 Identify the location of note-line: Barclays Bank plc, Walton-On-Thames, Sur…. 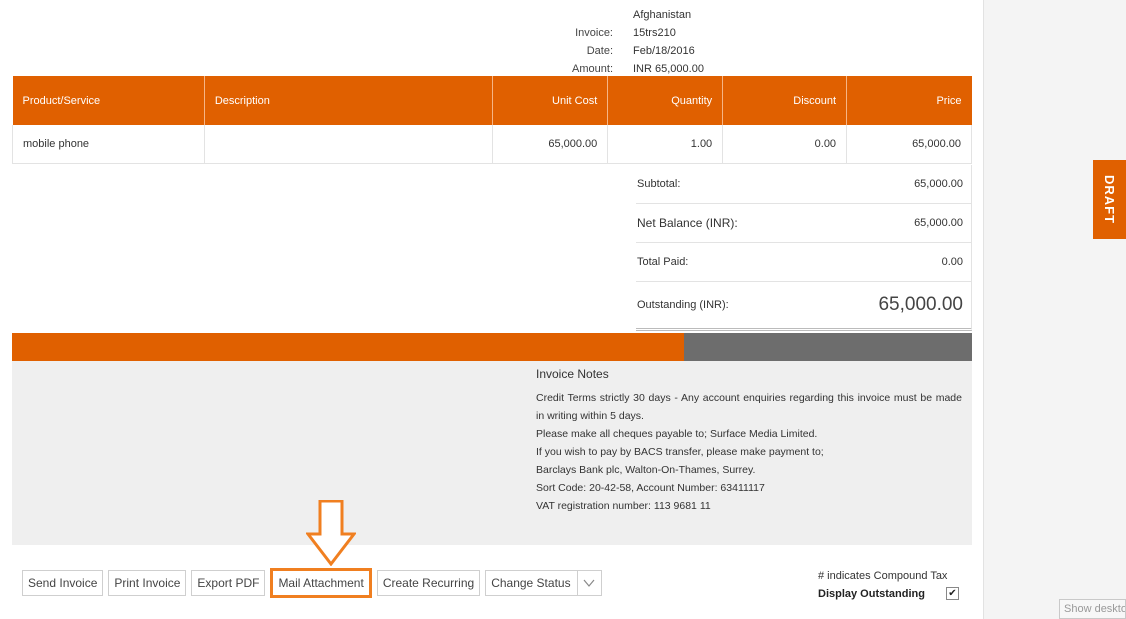
(646, 470).